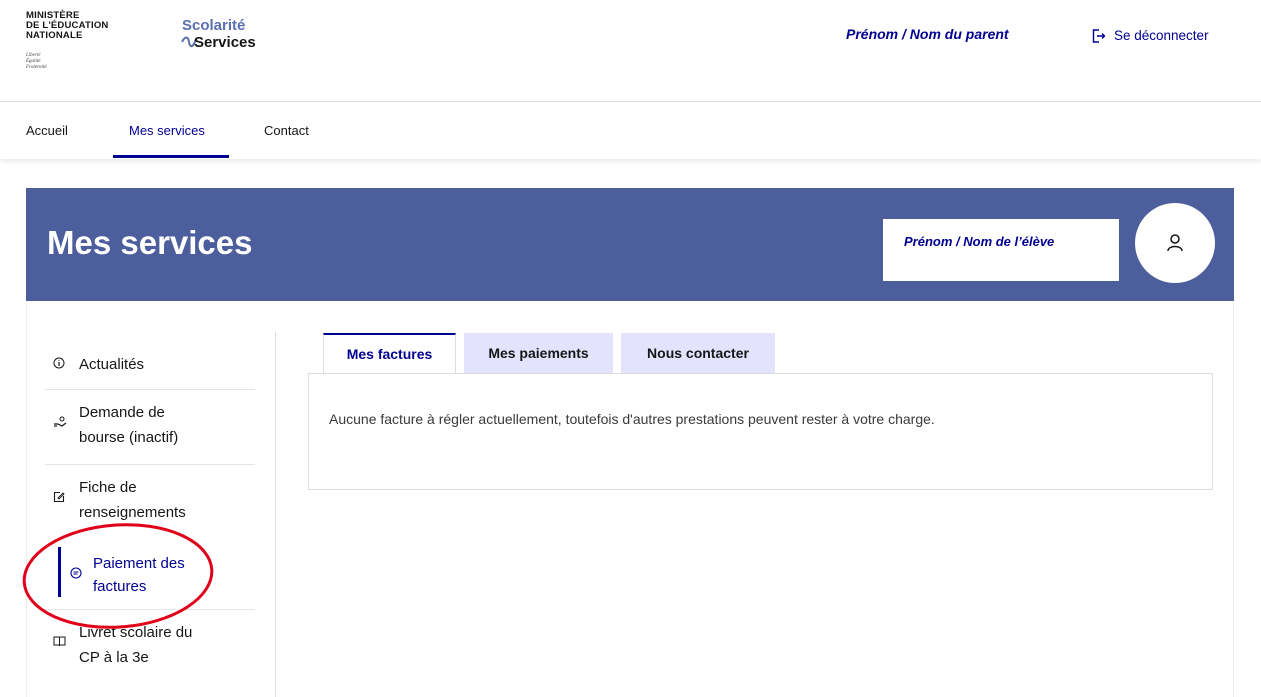  What do you see at coordinates (129, 437) in the screenshot?
I see `sidebar-item-label: bourse (inactif)` at bounding box center [129, 437].